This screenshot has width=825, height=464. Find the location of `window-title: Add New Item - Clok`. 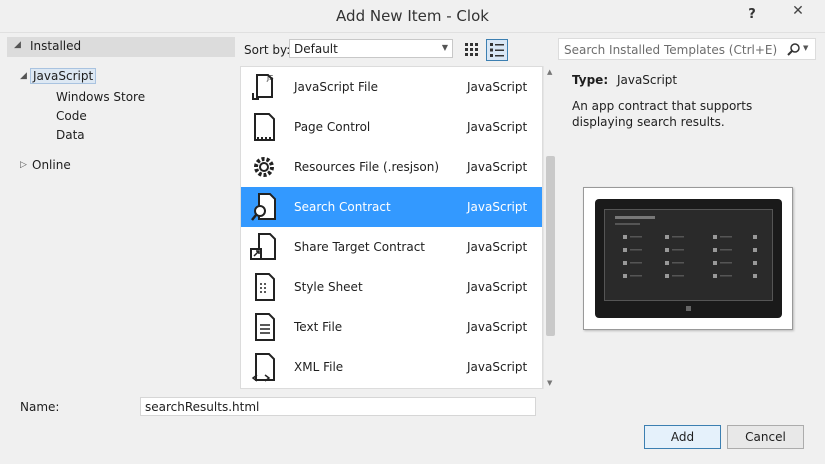

window-title: Add New Item - Clok is located at coordinates (412, 16).